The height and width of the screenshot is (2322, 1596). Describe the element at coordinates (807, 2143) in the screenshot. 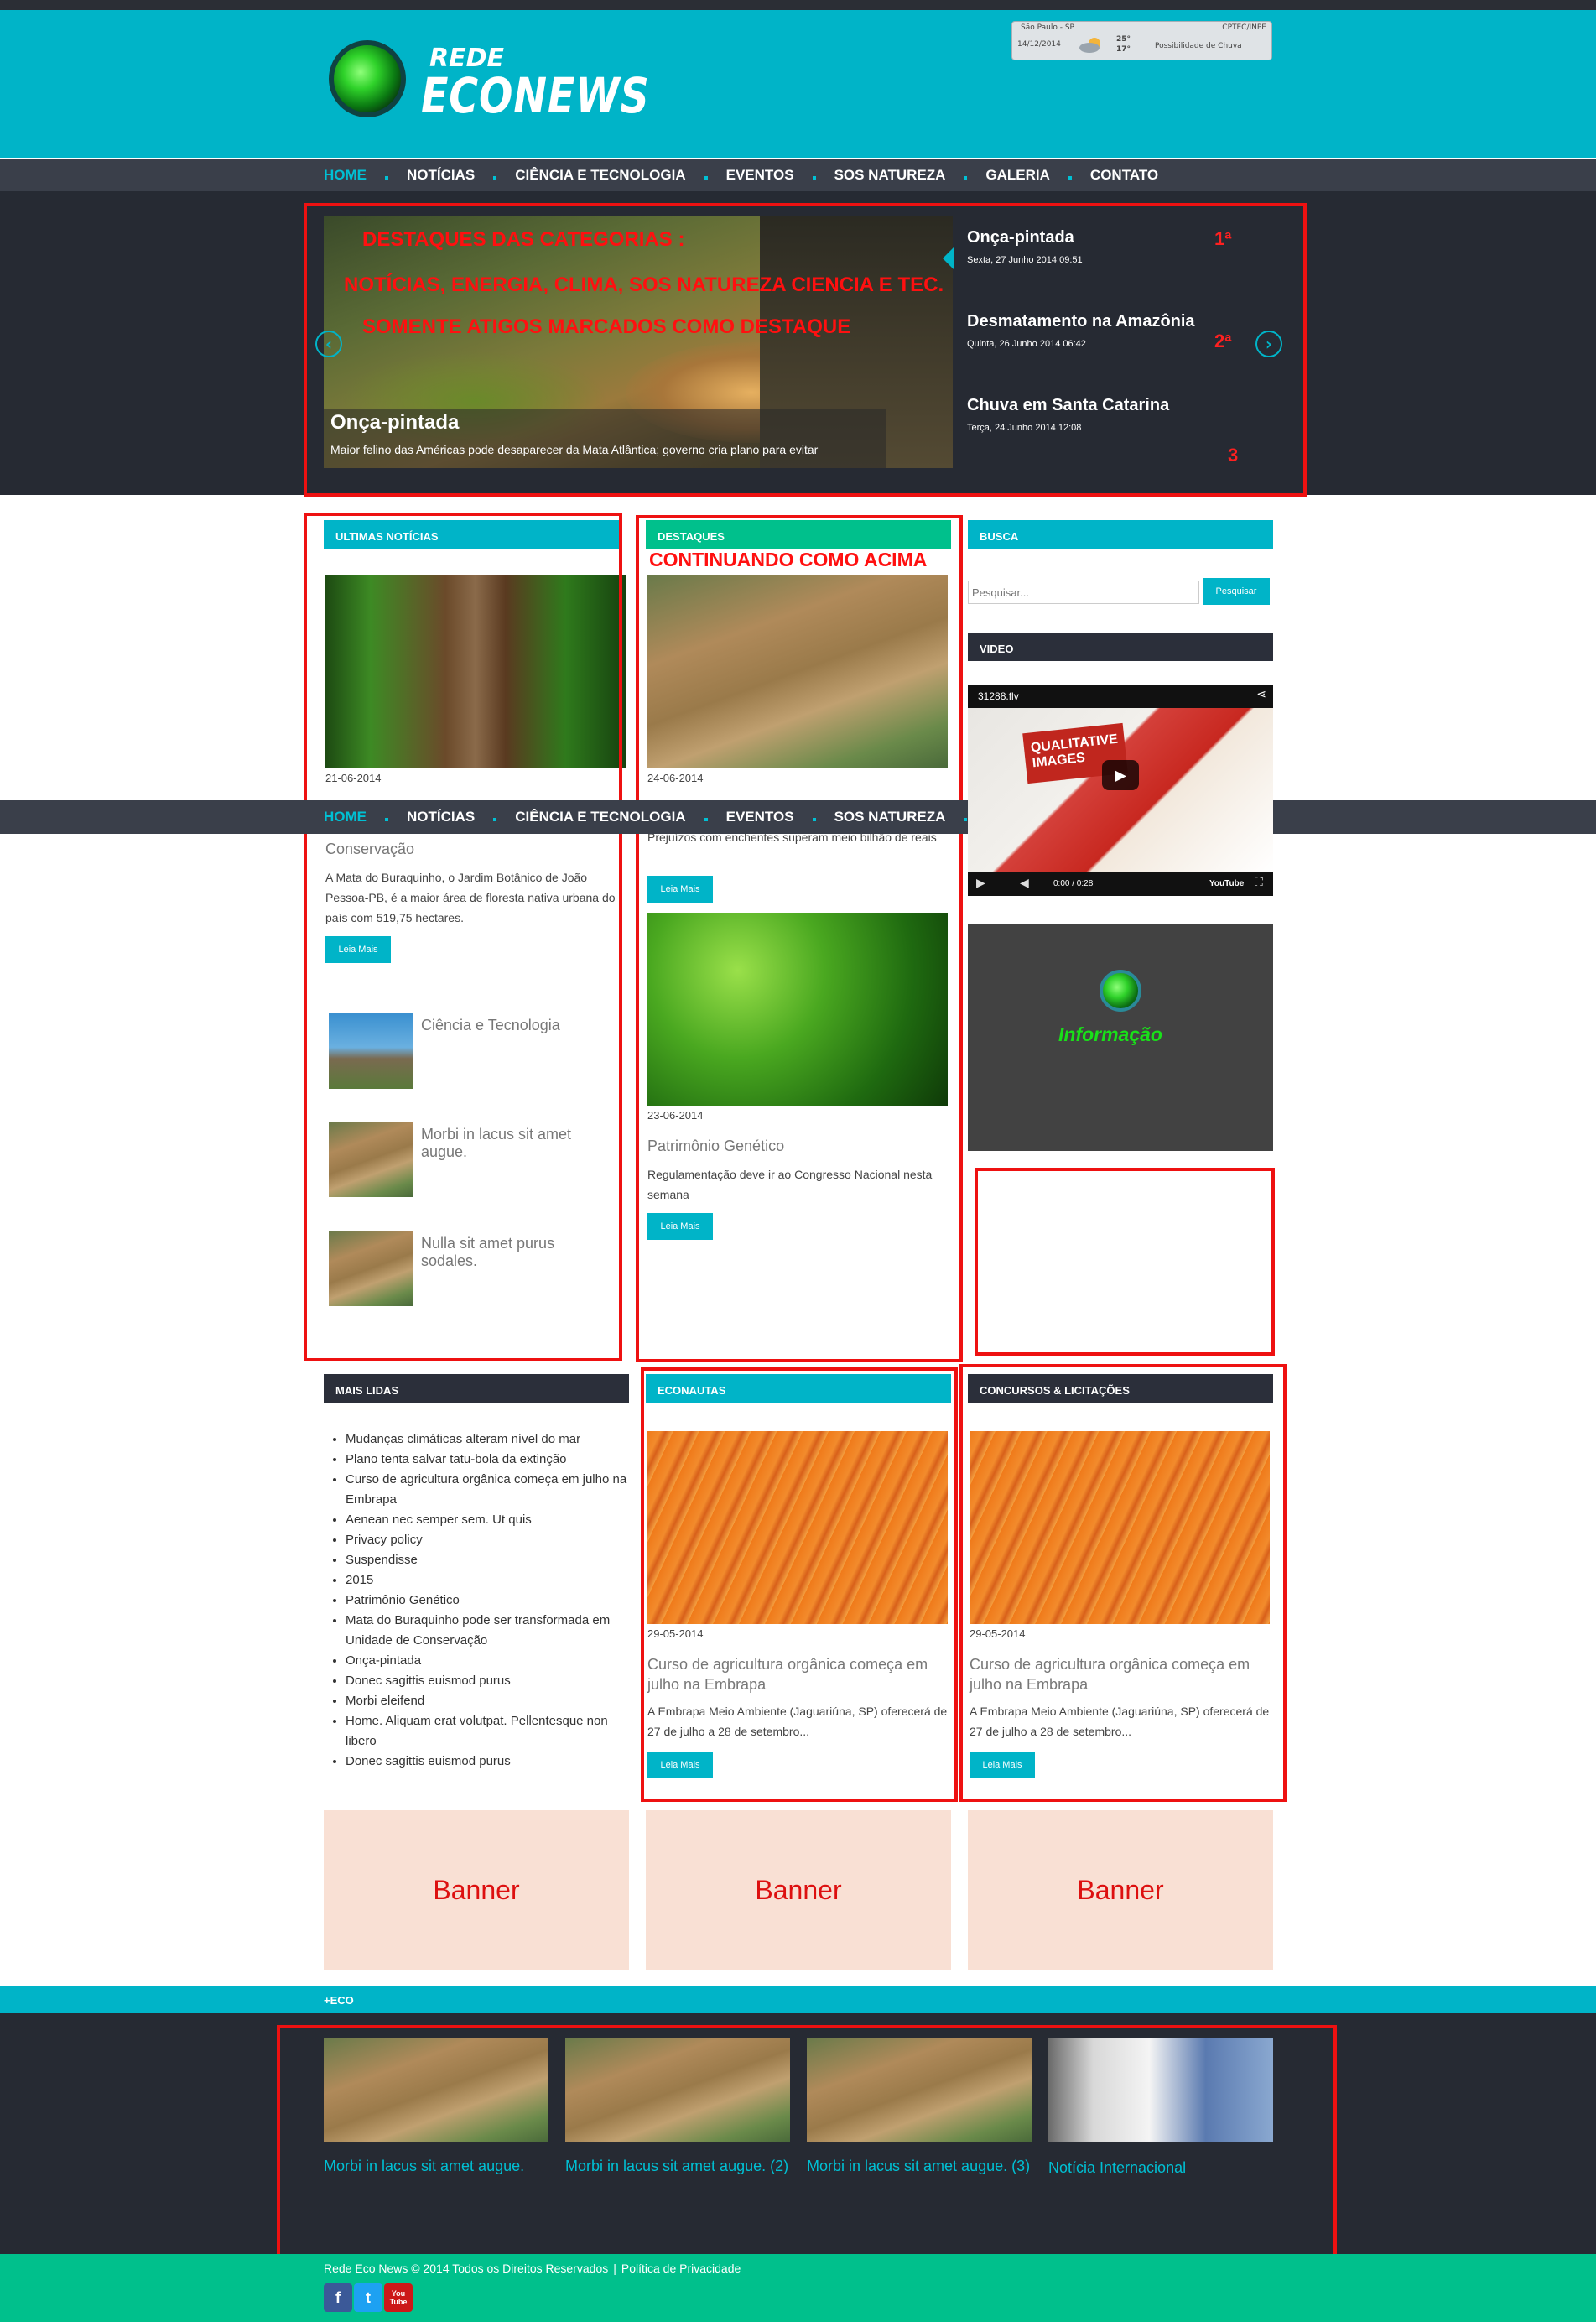

I see `annotation-box-eco` at that location.